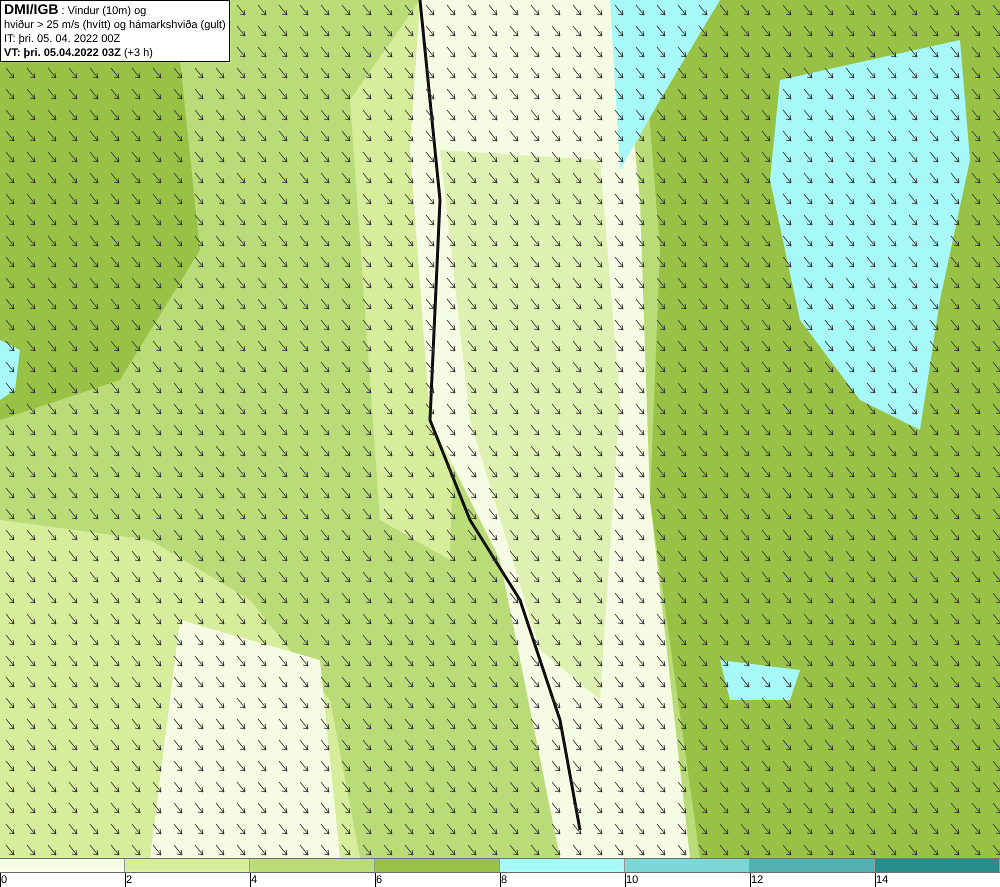 The image size is (1000, 887). I want to click on initial-time: IT: þri. 05. 04. 2022 00Z, so click(63, 39).